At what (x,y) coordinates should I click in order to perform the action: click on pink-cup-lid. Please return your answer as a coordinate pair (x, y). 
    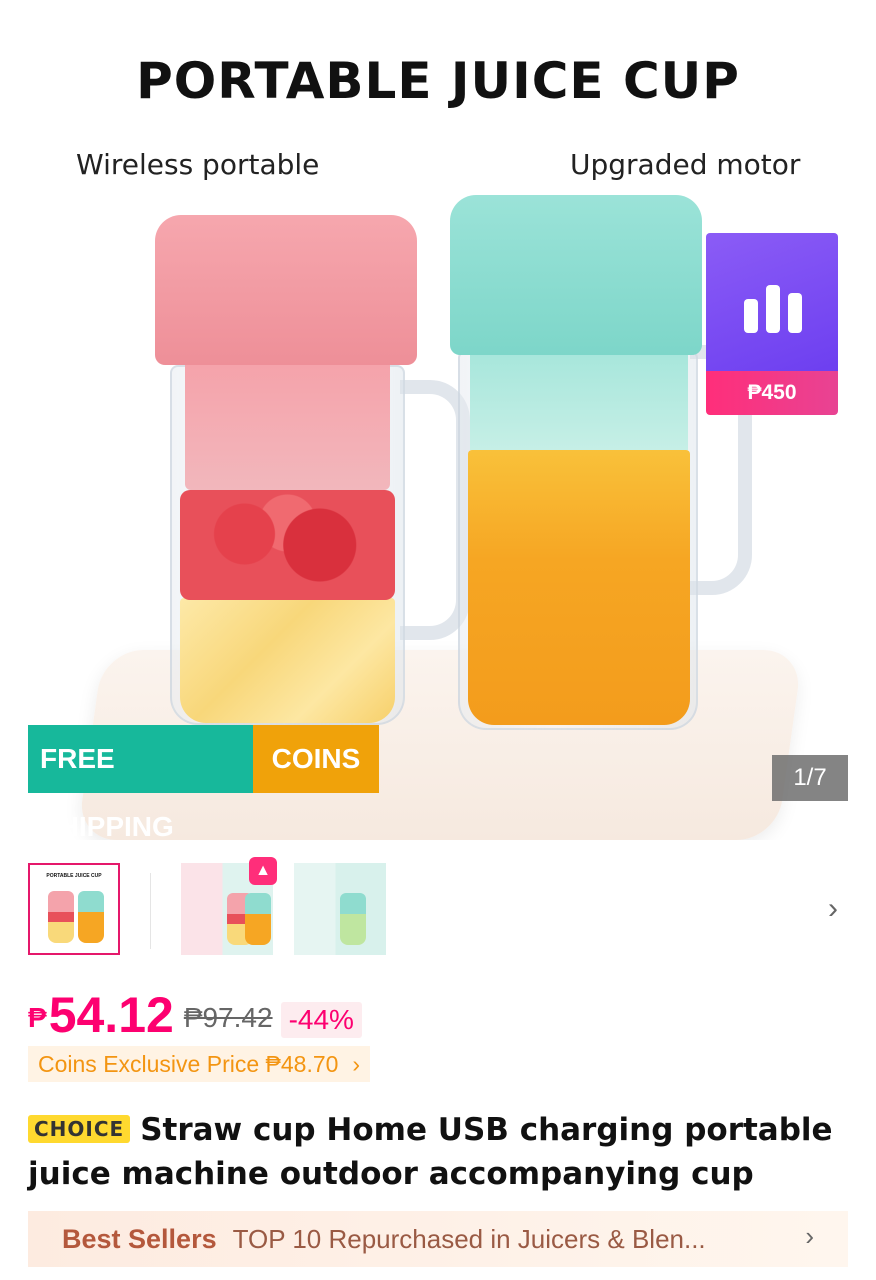
    Looking at the image, I should click on (286, 290).